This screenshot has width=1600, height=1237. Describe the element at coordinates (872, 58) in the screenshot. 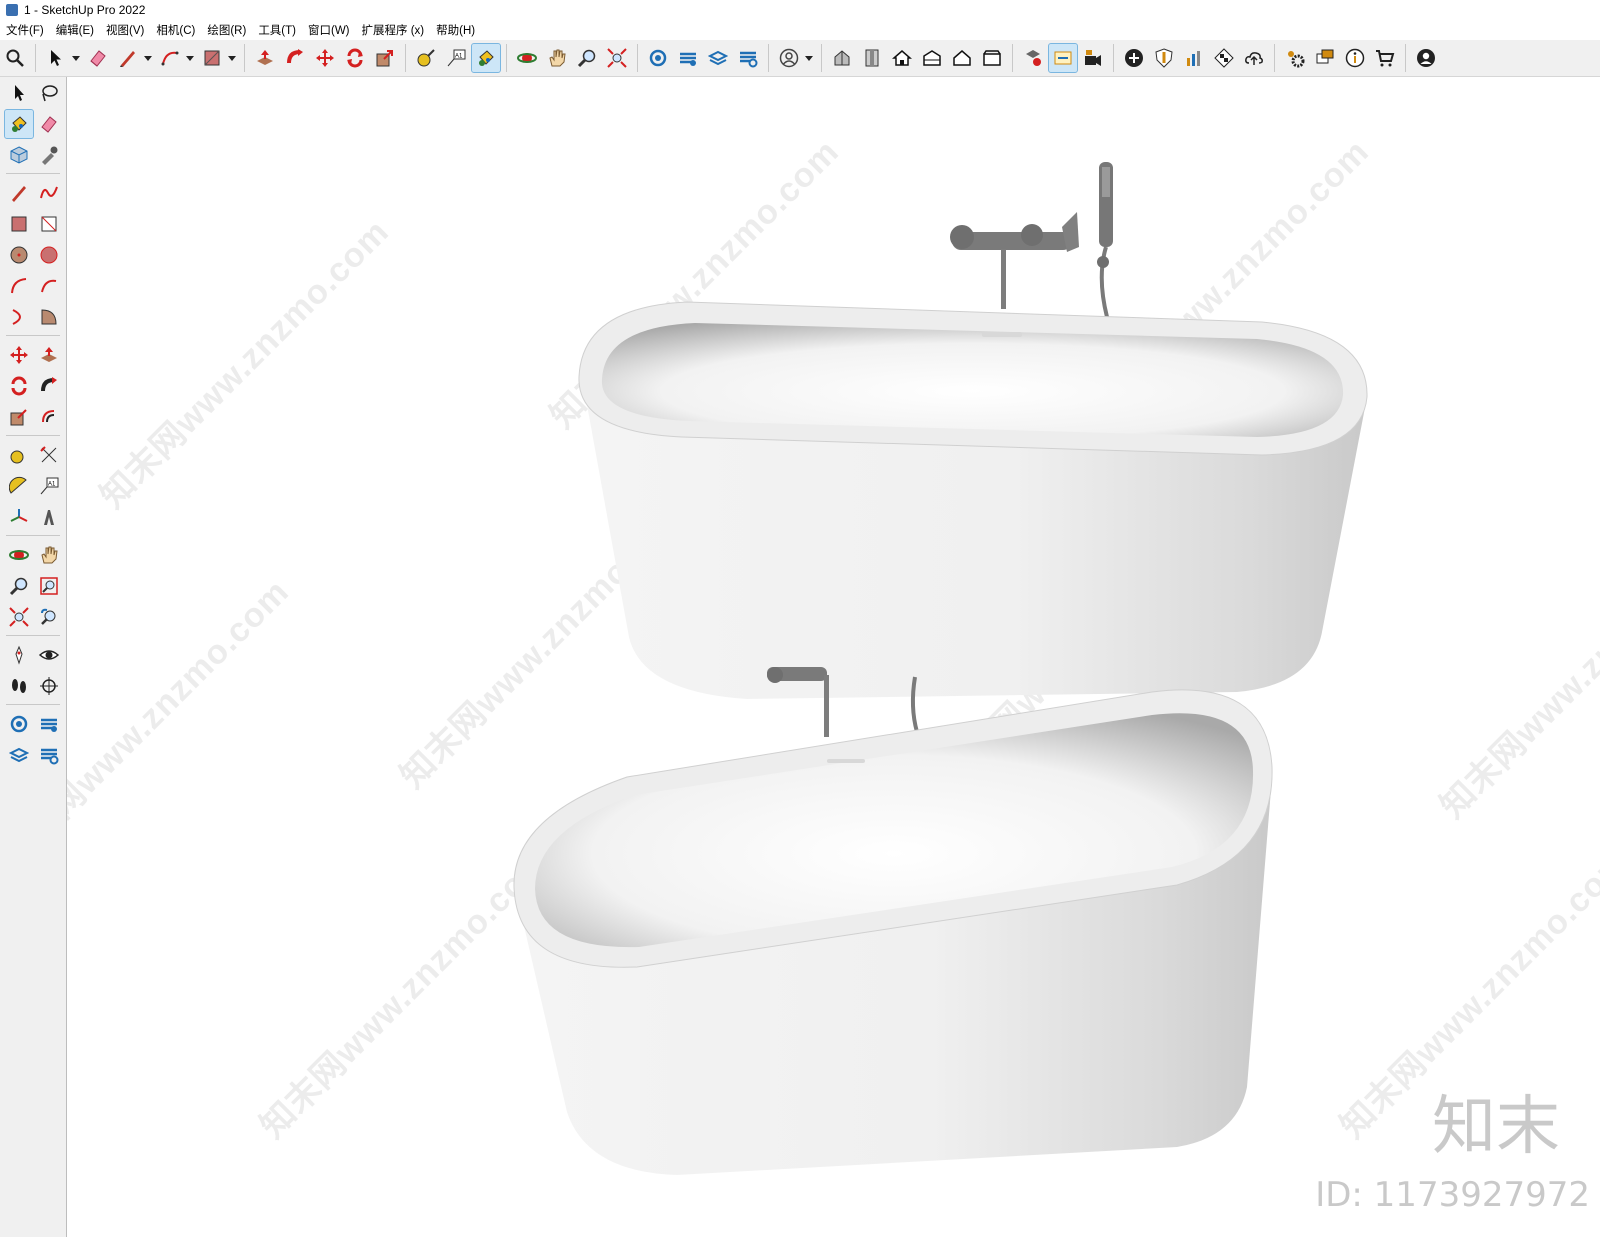

I see `top-view-button` at that location.